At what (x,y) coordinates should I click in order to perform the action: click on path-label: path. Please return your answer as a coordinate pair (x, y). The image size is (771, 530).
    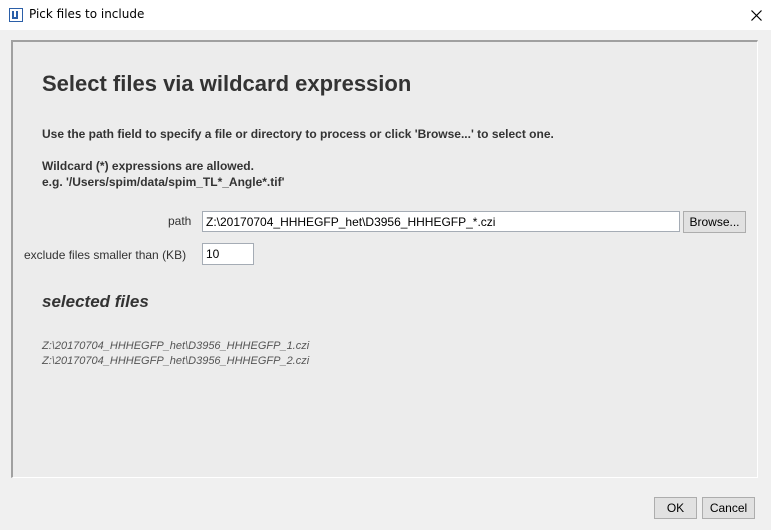
    Looking at the image, I should click on (180, 221).